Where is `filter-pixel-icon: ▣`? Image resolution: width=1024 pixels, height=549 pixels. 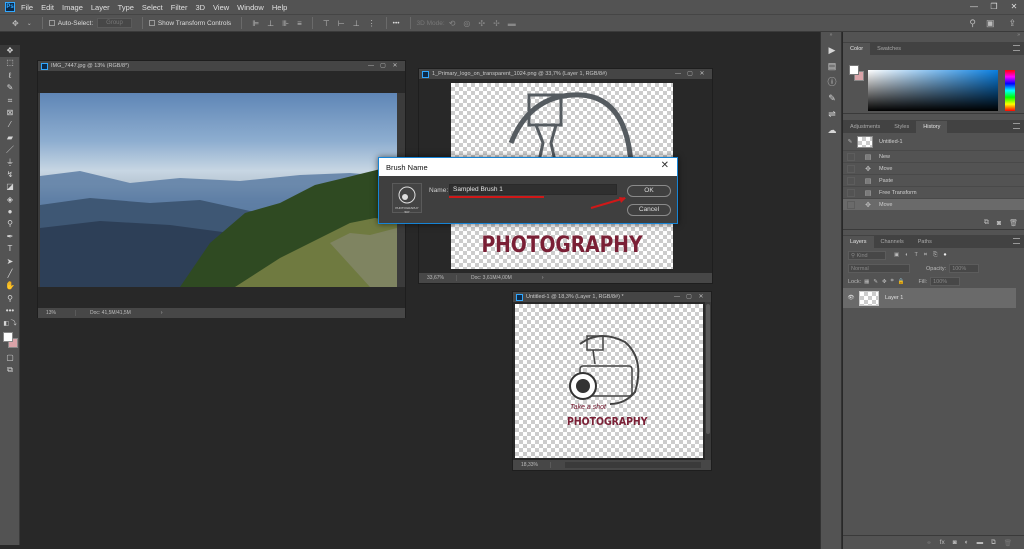 filter-pixel-icon: ▣ is located at coordinates (896, 255).